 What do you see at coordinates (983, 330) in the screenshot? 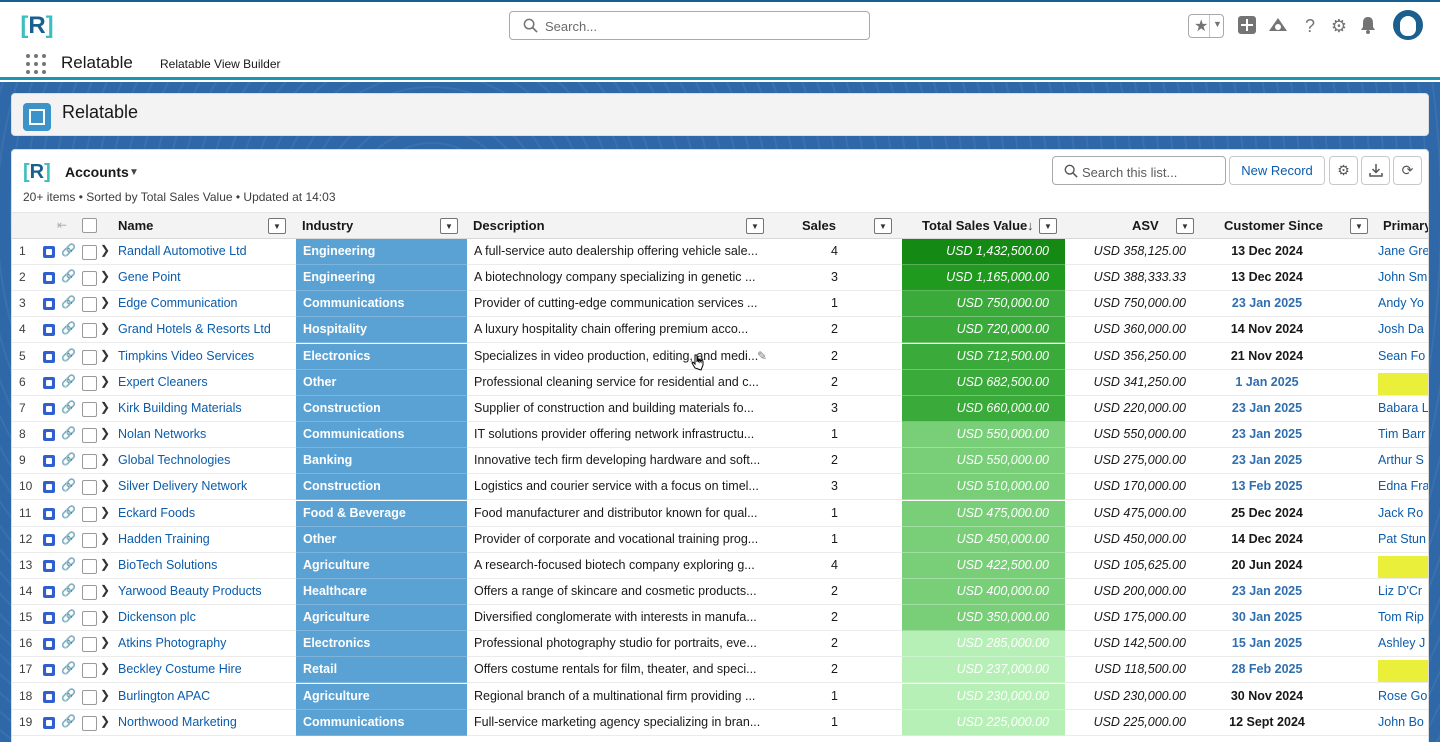
I see `total-sales-value-cell: USD 720,000.00` at bounding box center [983, 330].